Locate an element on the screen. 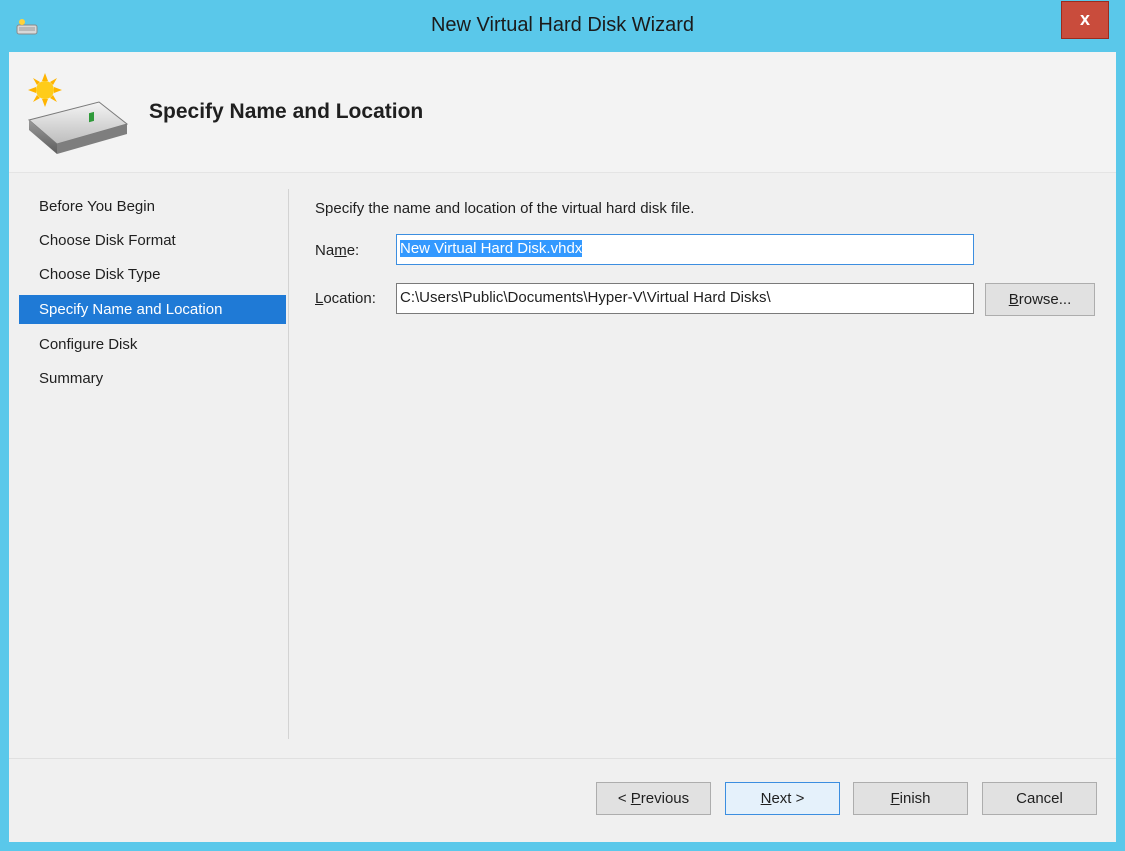 The height and width of the screenshot is (851, 1125). finish-accelerator: F is located at coordinates (895, 798).